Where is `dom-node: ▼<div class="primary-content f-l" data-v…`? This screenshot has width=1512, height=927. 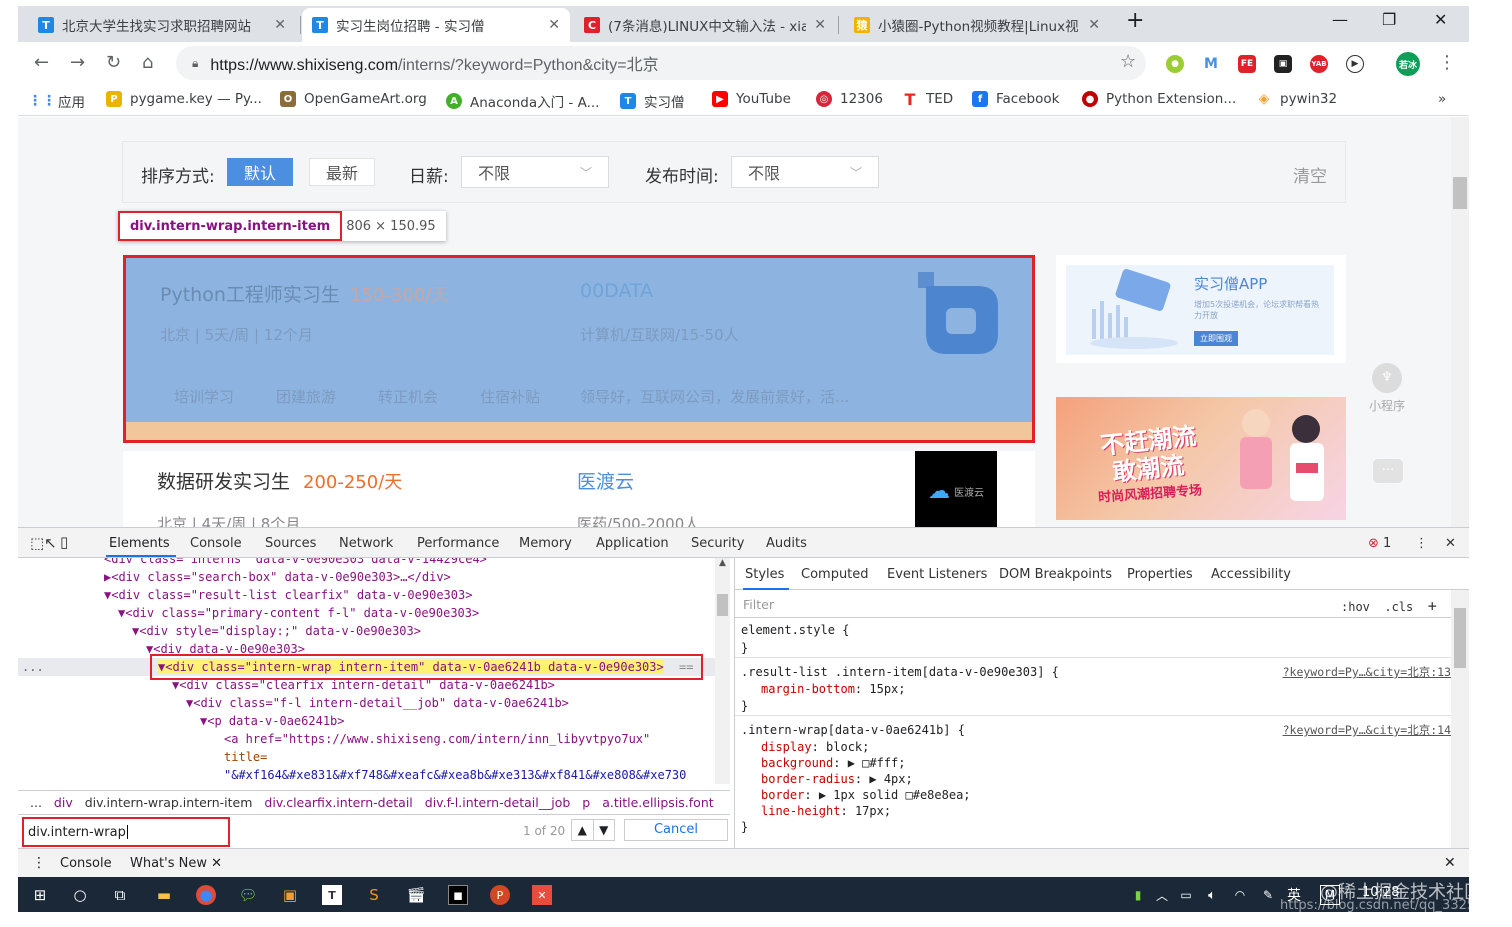 dom-node: ▼<div class="primary-content f-l" data-v… is located at coordinates (298, 613).